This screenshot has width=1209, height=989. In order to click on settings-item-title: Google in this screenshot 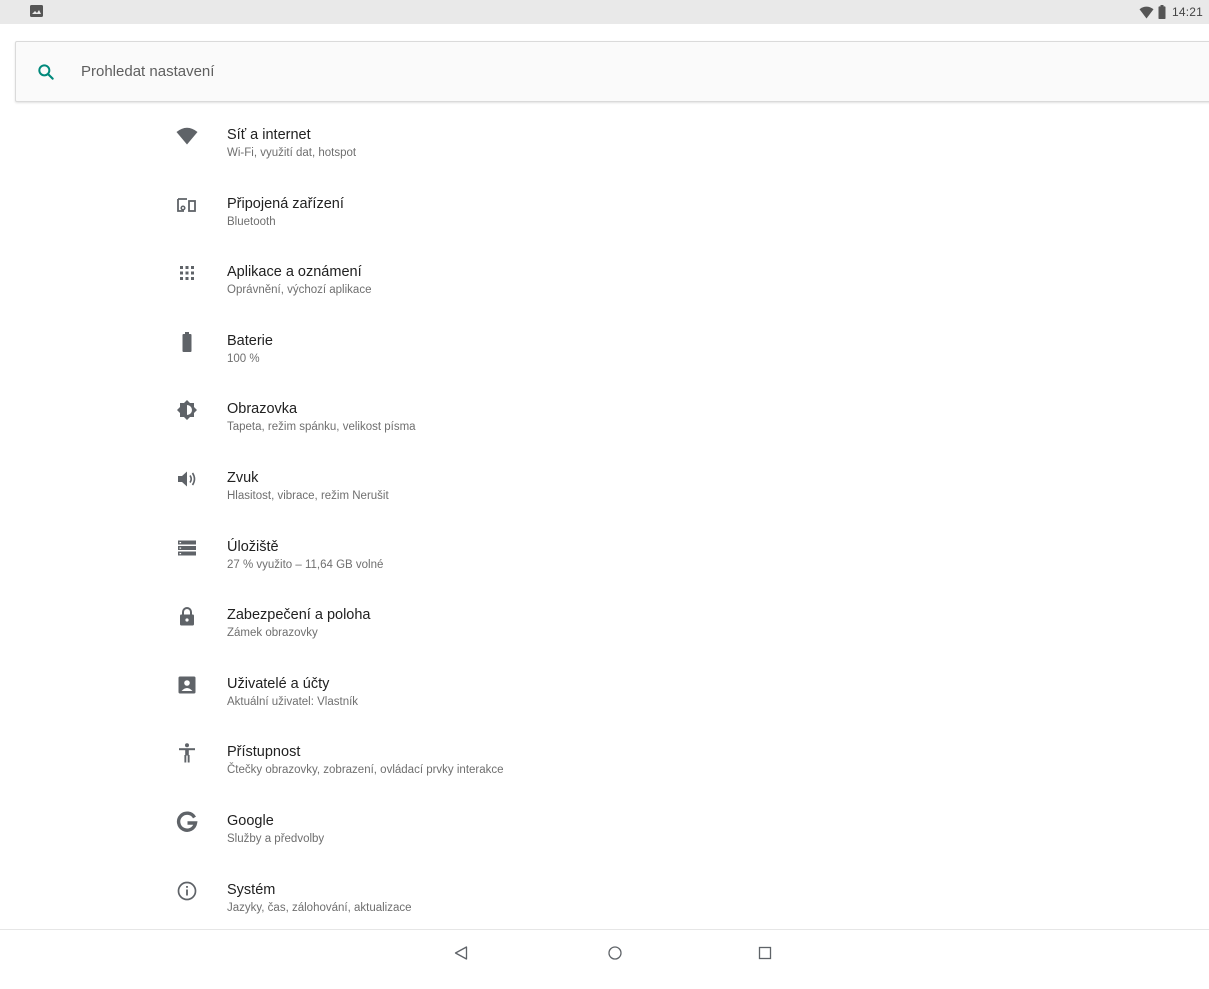, I will do `click(250, 820)`.